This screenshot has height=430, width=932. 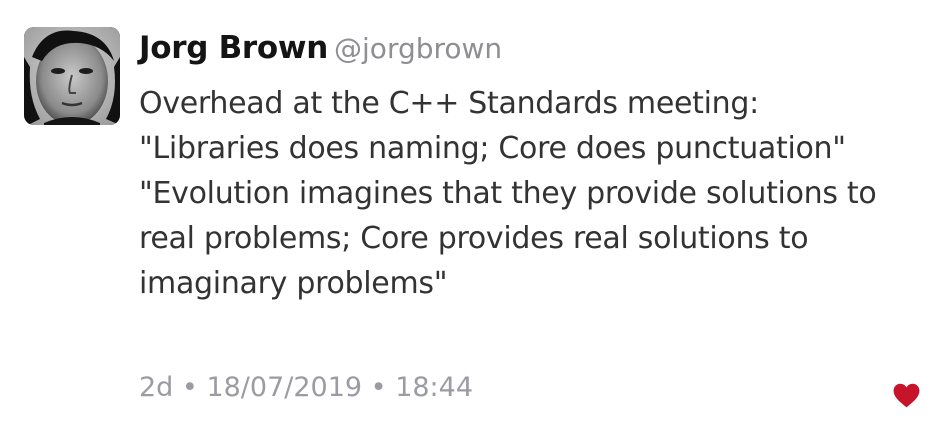 I want to click on author-handle: @jorgbrown, so click(x=418, y=48).